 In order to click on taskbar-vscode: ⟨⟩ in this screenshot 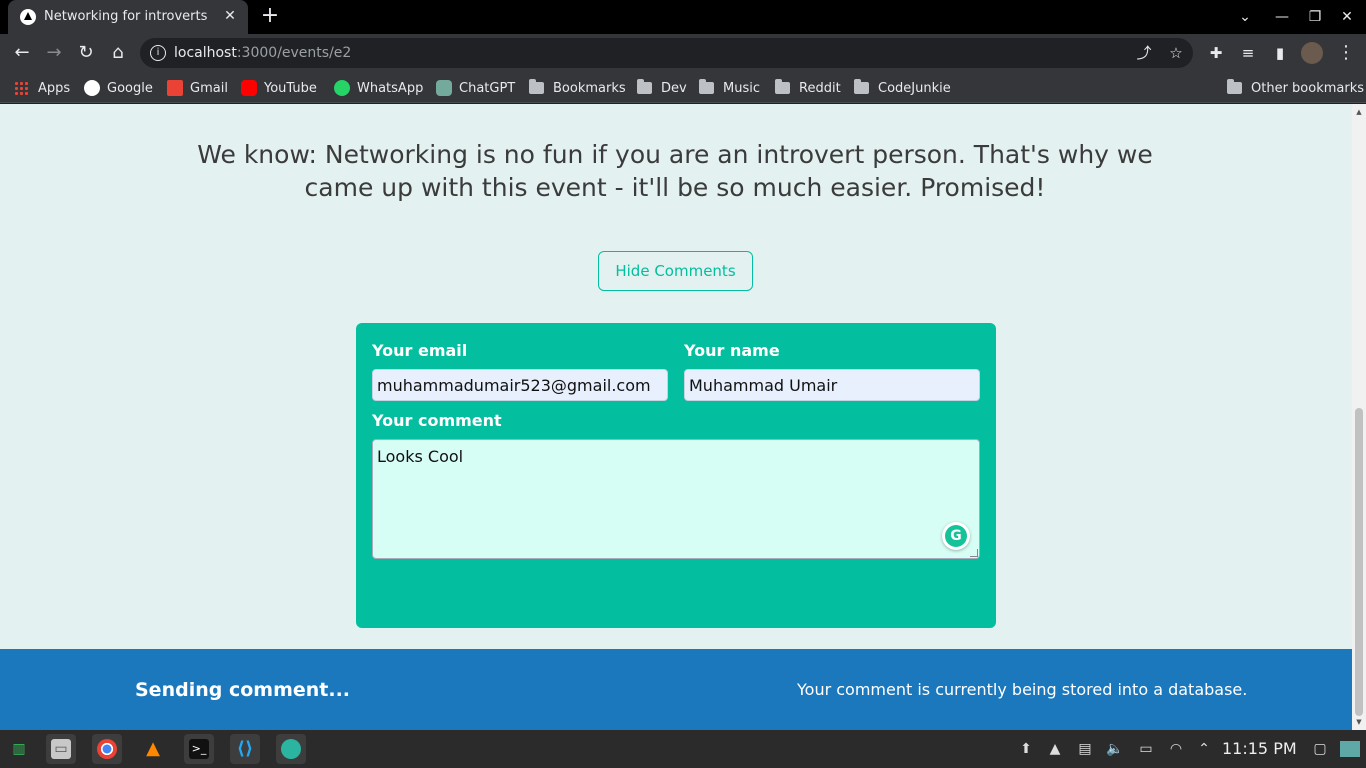, I will do `click(245, 749)`.